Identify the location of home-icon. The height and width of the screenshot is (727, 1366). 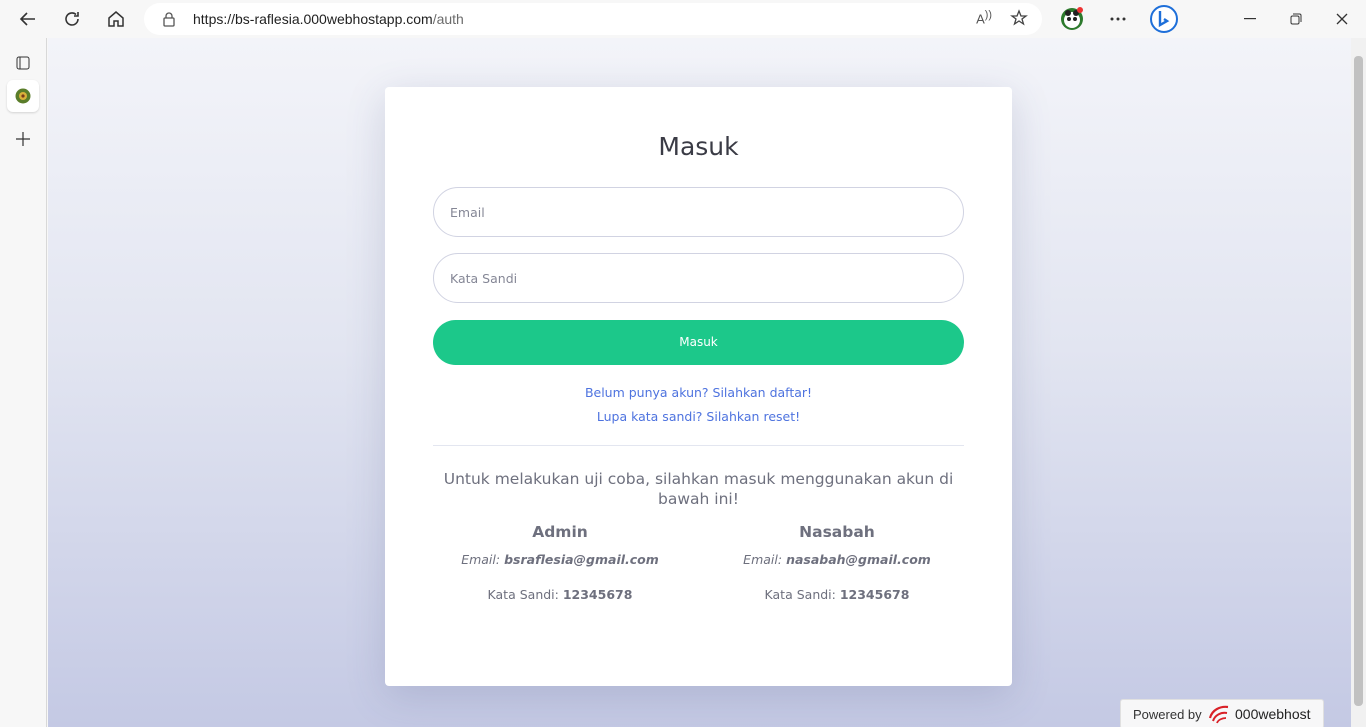
(116, 19).